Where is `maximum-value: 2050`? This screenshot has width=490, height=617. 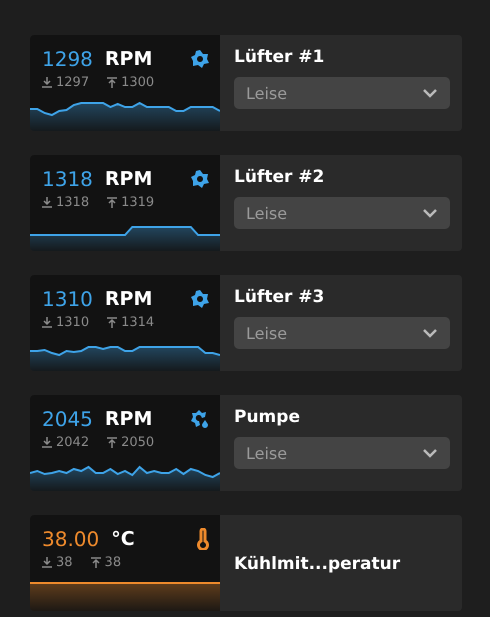
maximum-value: 2050 is located at coordinates (137, 442).